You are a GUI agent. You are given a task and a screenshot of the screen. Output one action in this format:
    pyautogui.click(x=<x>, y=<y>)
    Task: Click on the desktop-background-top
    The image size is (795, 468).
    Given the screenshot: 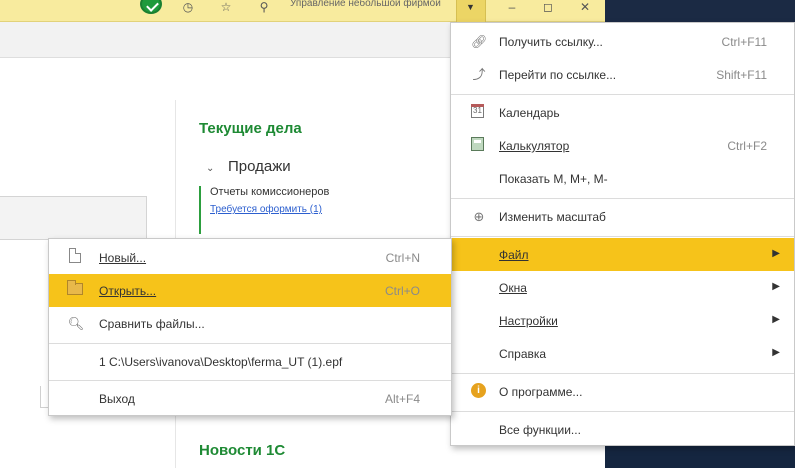 What is the action you would take?
    pyautogui.click(x=700, y=11)
    